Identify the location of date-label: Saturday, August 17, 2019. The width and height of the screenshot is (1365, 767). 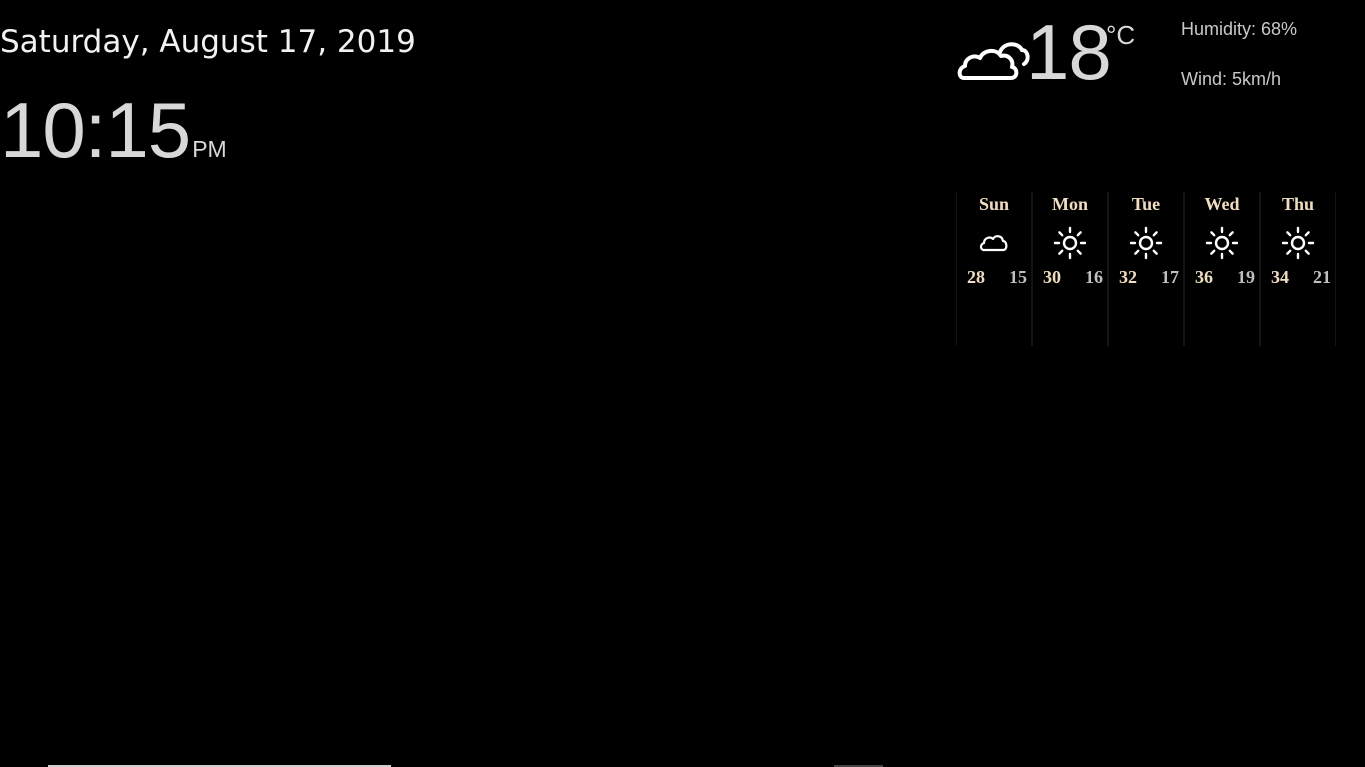
(208, 42).